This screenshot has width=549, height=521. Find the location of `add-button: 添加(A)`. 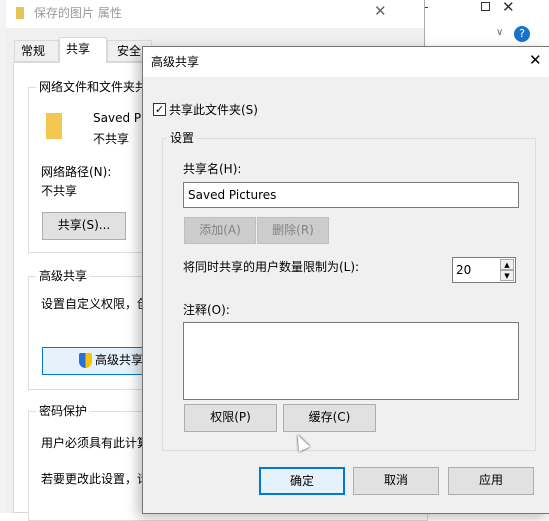

add-button: 添加(A) is located at coordinates (220, 230).